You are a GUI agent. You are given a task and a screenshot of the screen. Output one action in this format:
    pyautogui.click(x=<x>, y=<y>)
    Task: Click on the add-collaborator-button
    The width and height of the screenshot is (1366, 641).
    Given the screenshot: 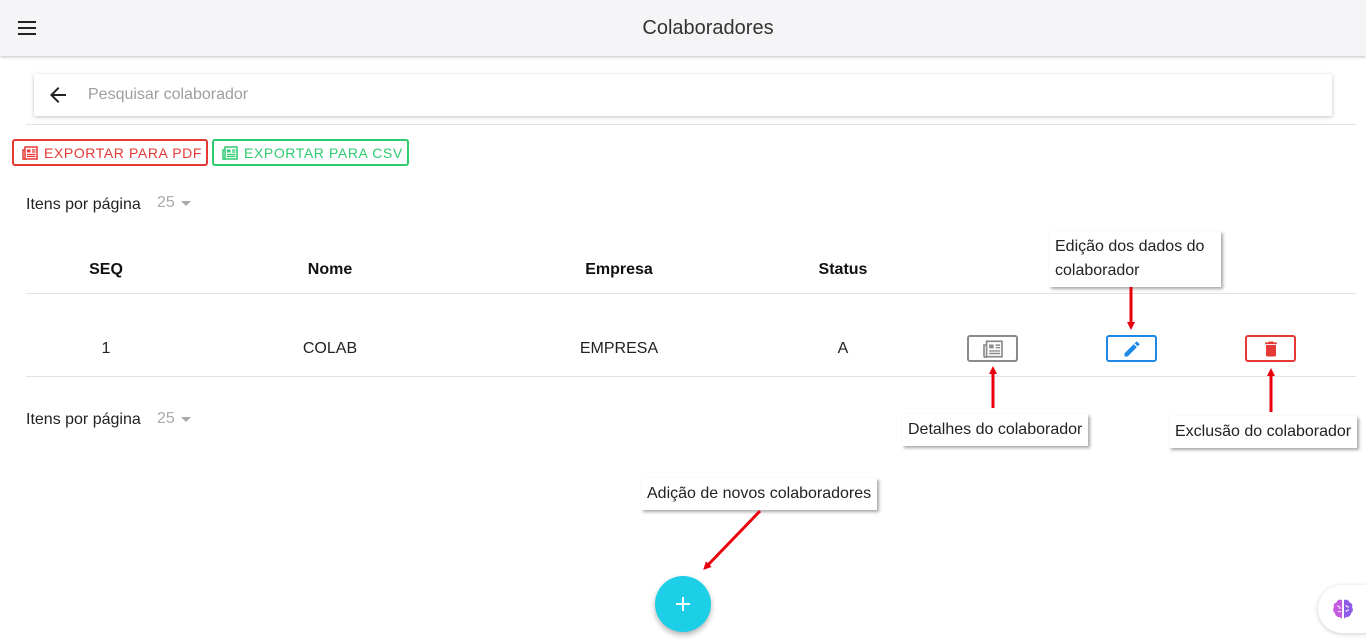 What is the action you would take?
    pyautogui.click(x=683, y=604)
    